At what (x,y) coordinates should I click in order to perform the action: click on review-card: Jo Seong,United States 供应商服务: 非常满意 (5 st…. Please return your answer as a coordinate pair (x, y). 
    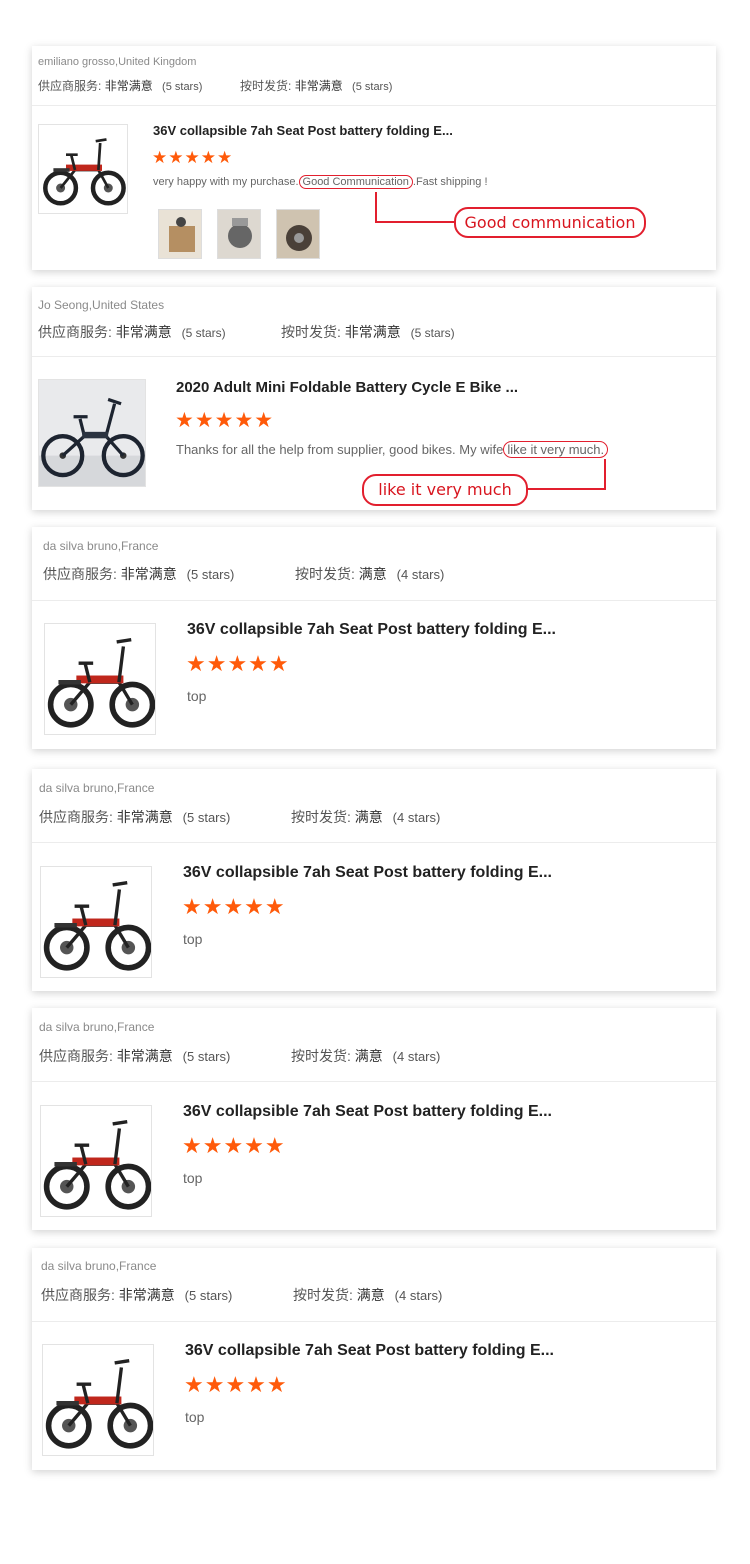
    Looking at the image, I should click on (374, 398).